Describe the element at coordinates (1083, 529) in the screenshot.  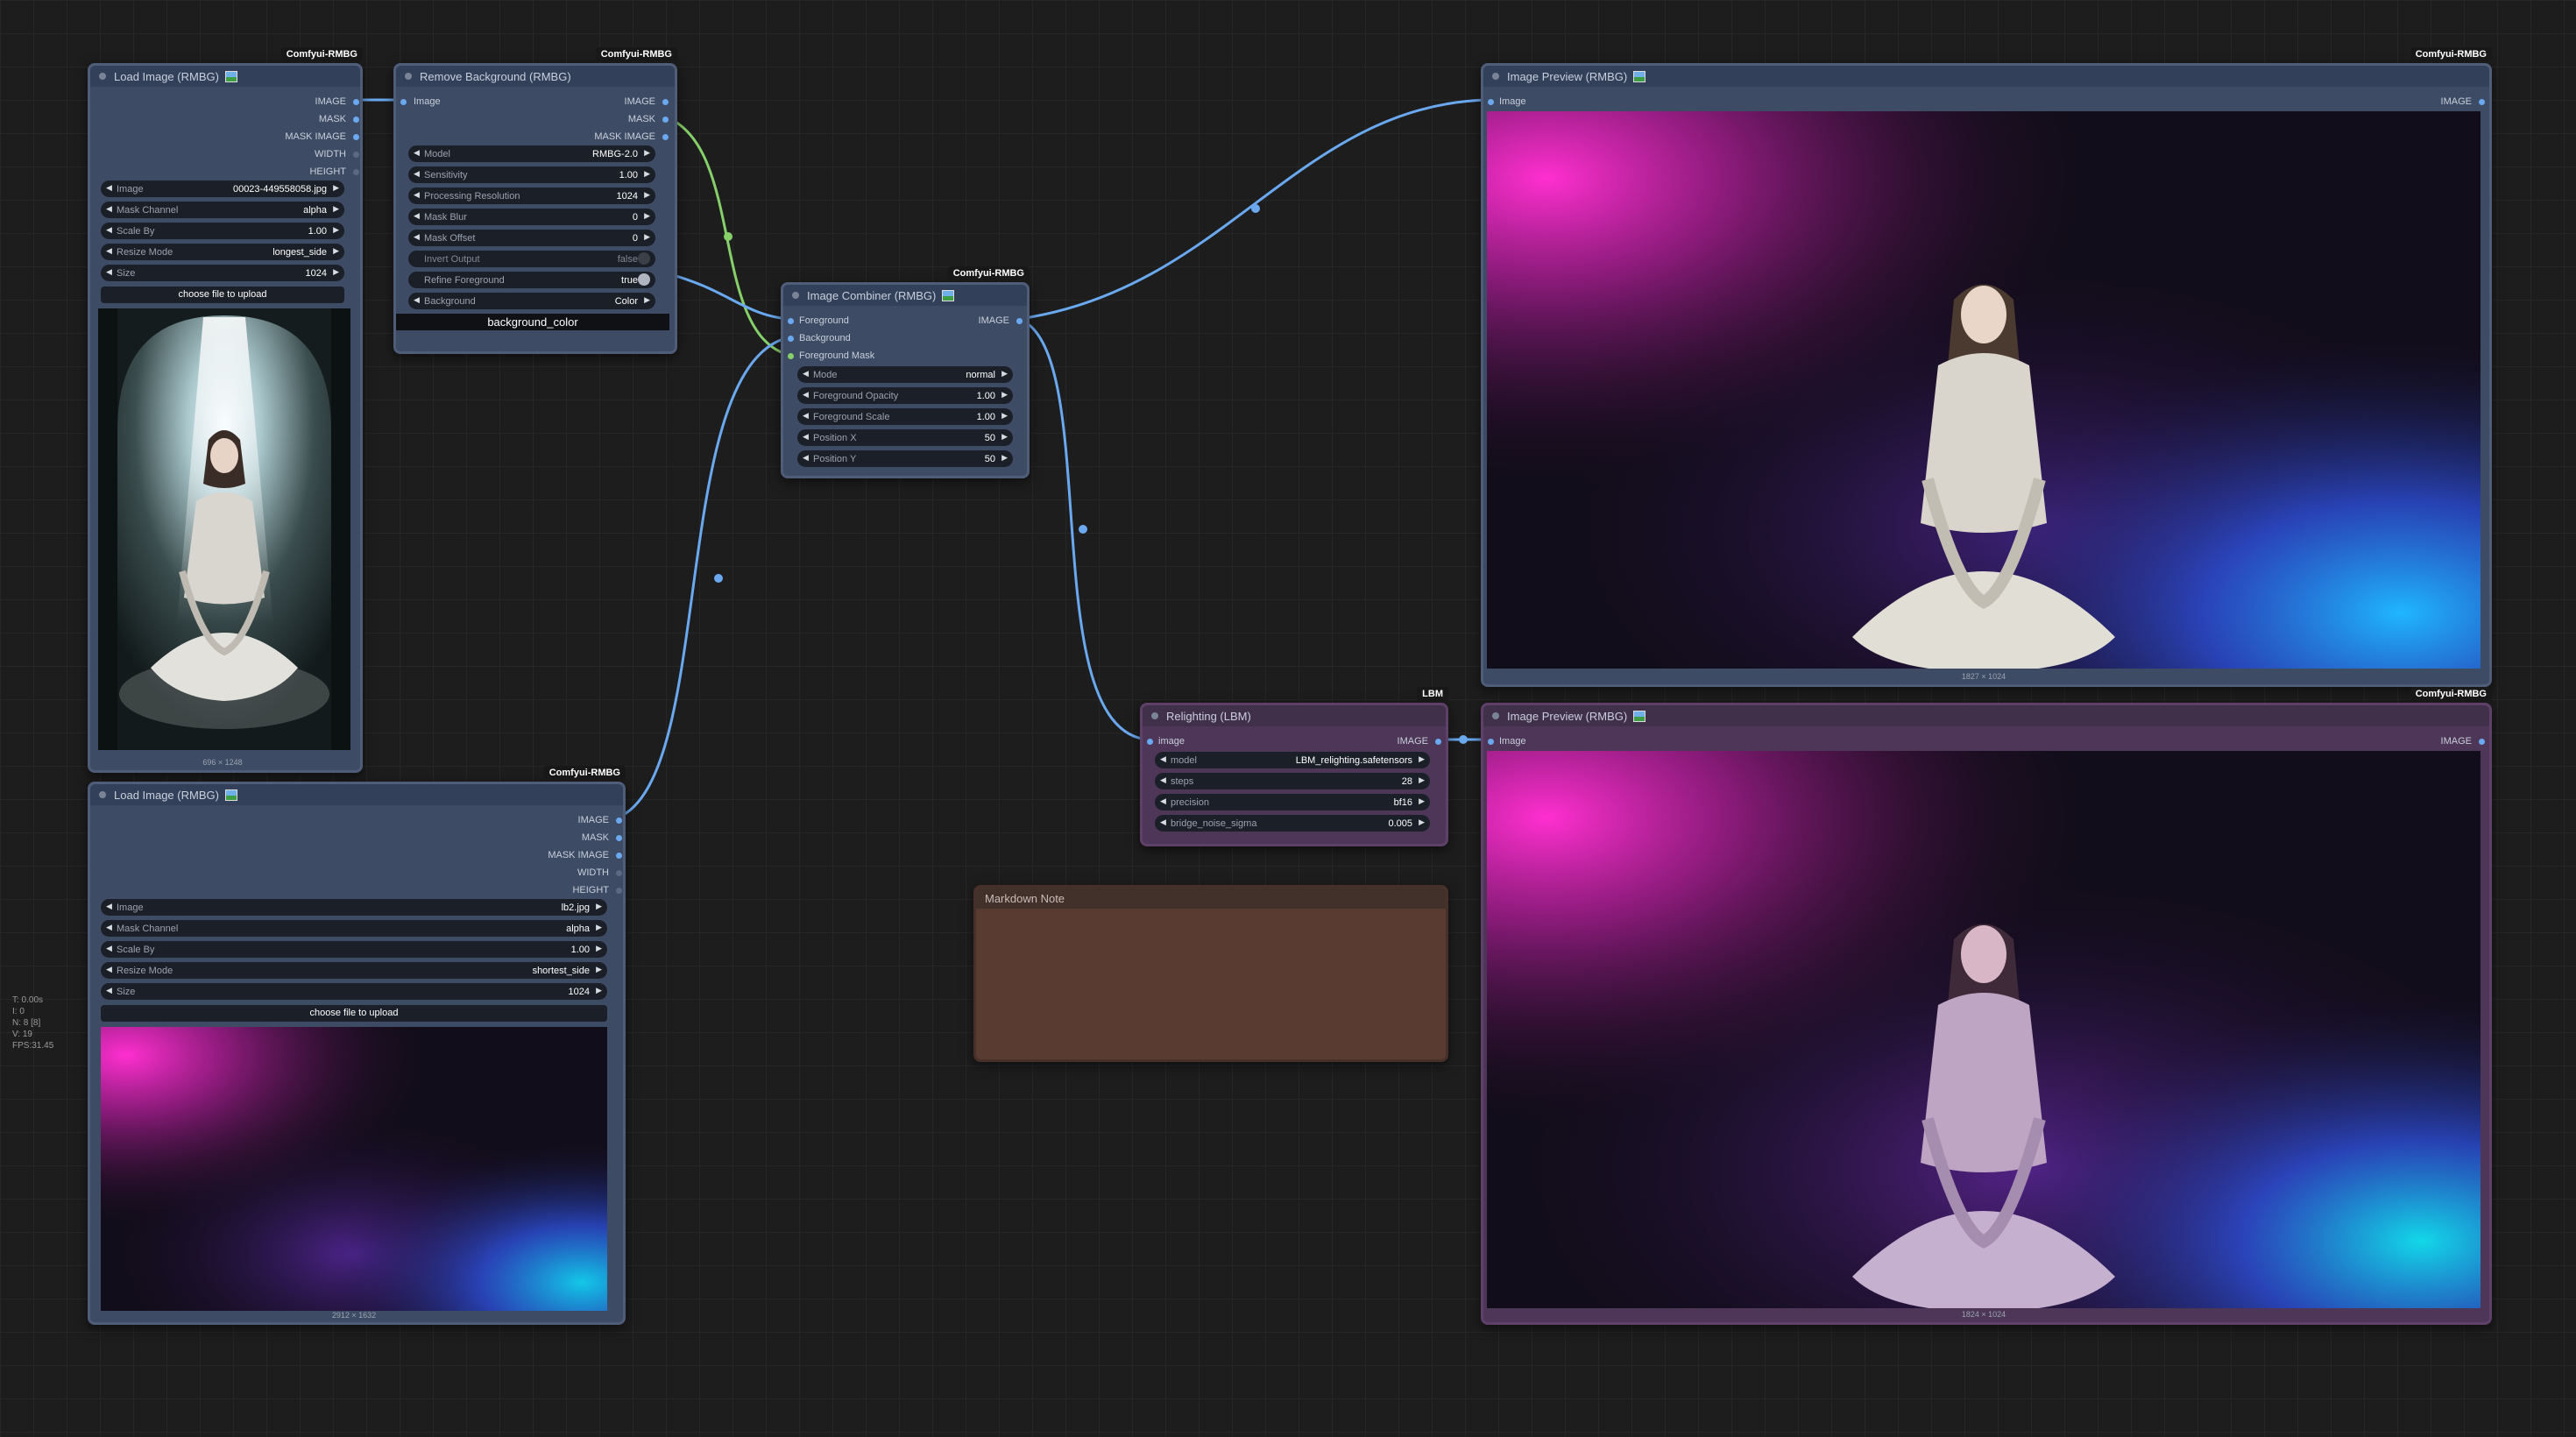
I see `wire-combiner-to-relight` at that location.